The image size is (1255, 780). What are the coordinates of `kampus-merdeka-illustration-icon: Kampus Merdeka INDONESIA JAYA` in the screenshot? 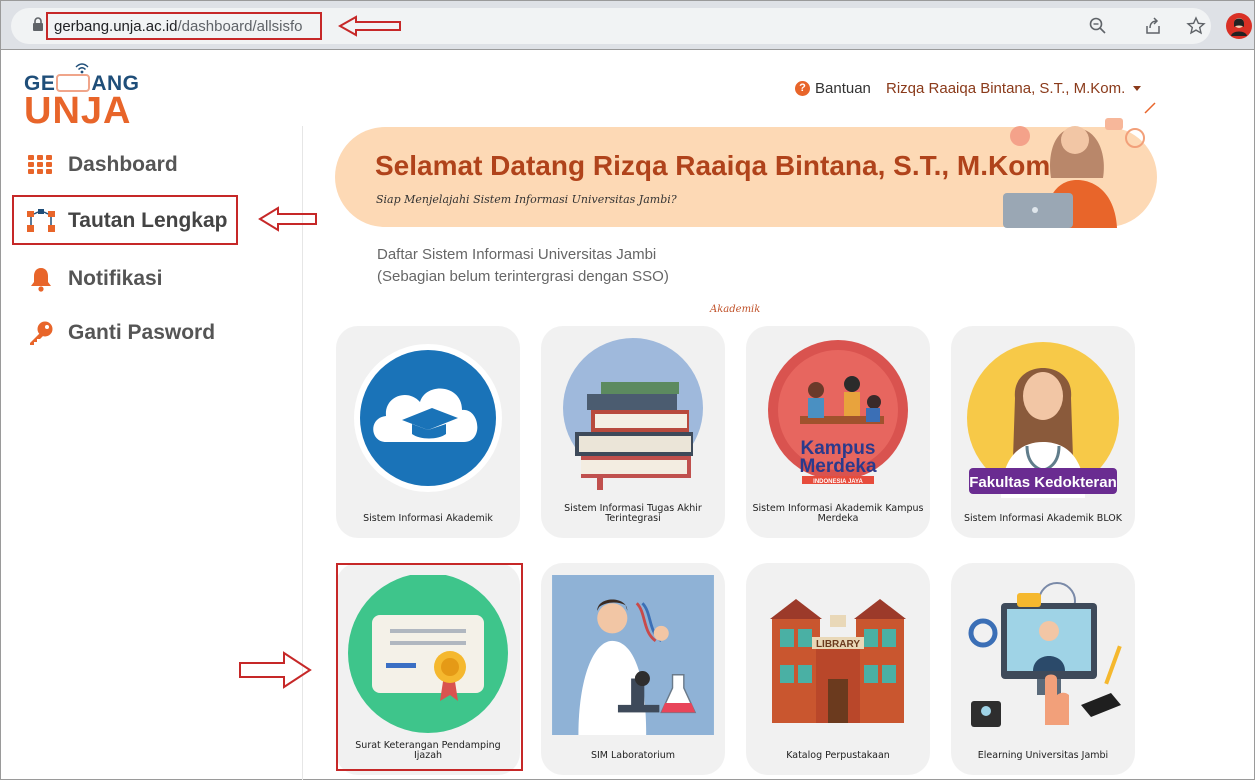 It's located at (838, 412).